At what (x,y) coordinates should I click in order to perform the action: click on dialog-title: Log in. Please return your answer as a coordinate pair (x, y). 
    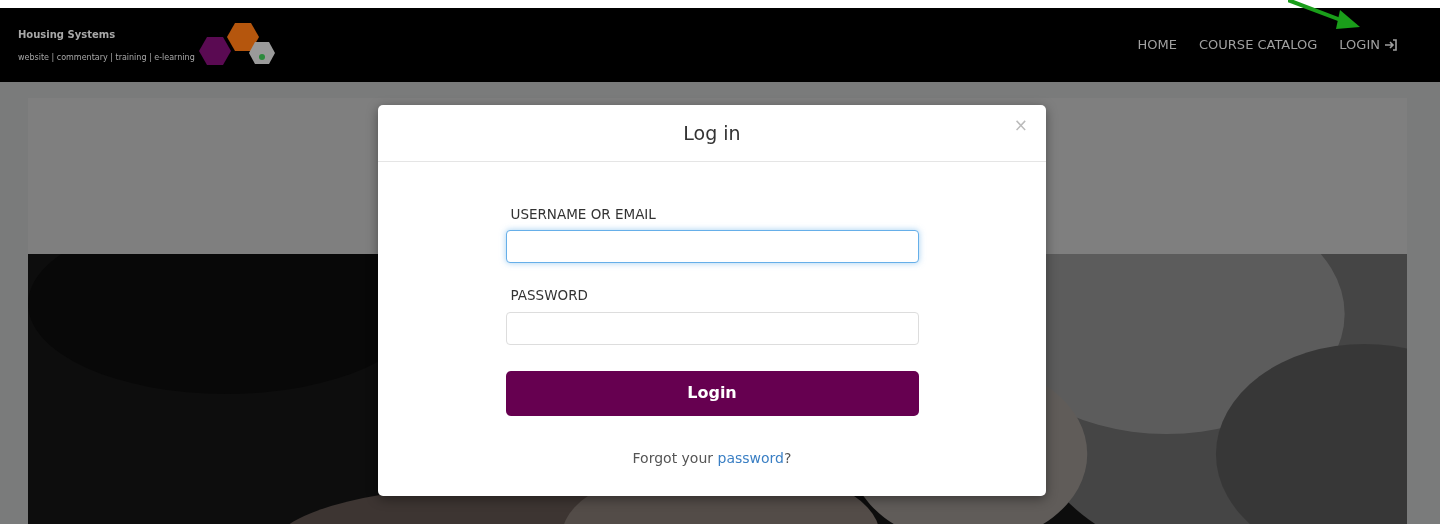
    Looking at the image, I should click on (712, 133).